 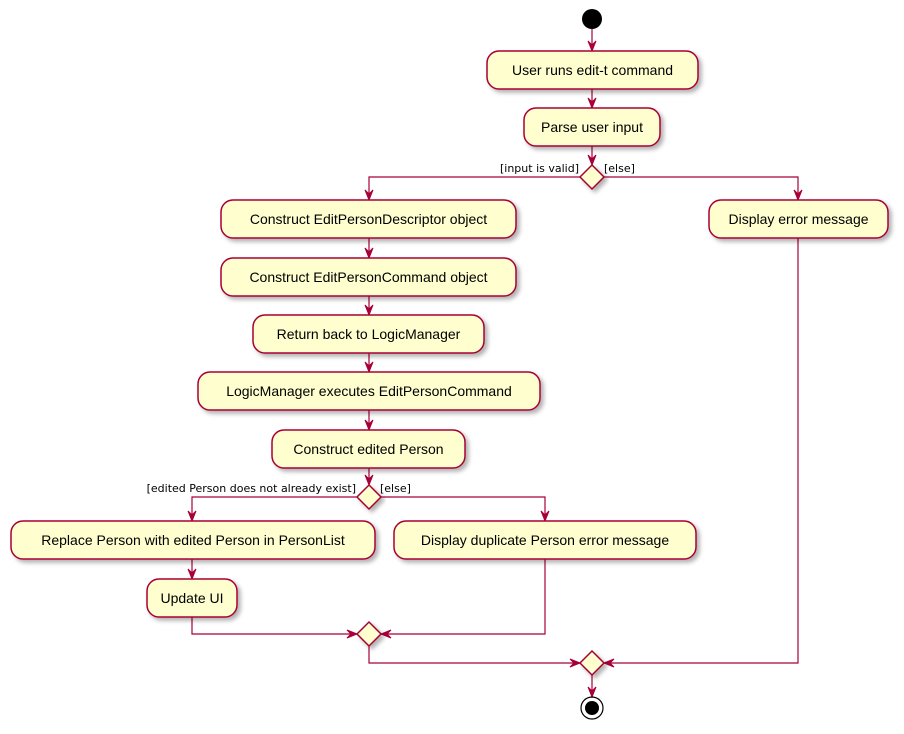 I want to click on activity-parse: Parse user input, so click(x=592, y=127).